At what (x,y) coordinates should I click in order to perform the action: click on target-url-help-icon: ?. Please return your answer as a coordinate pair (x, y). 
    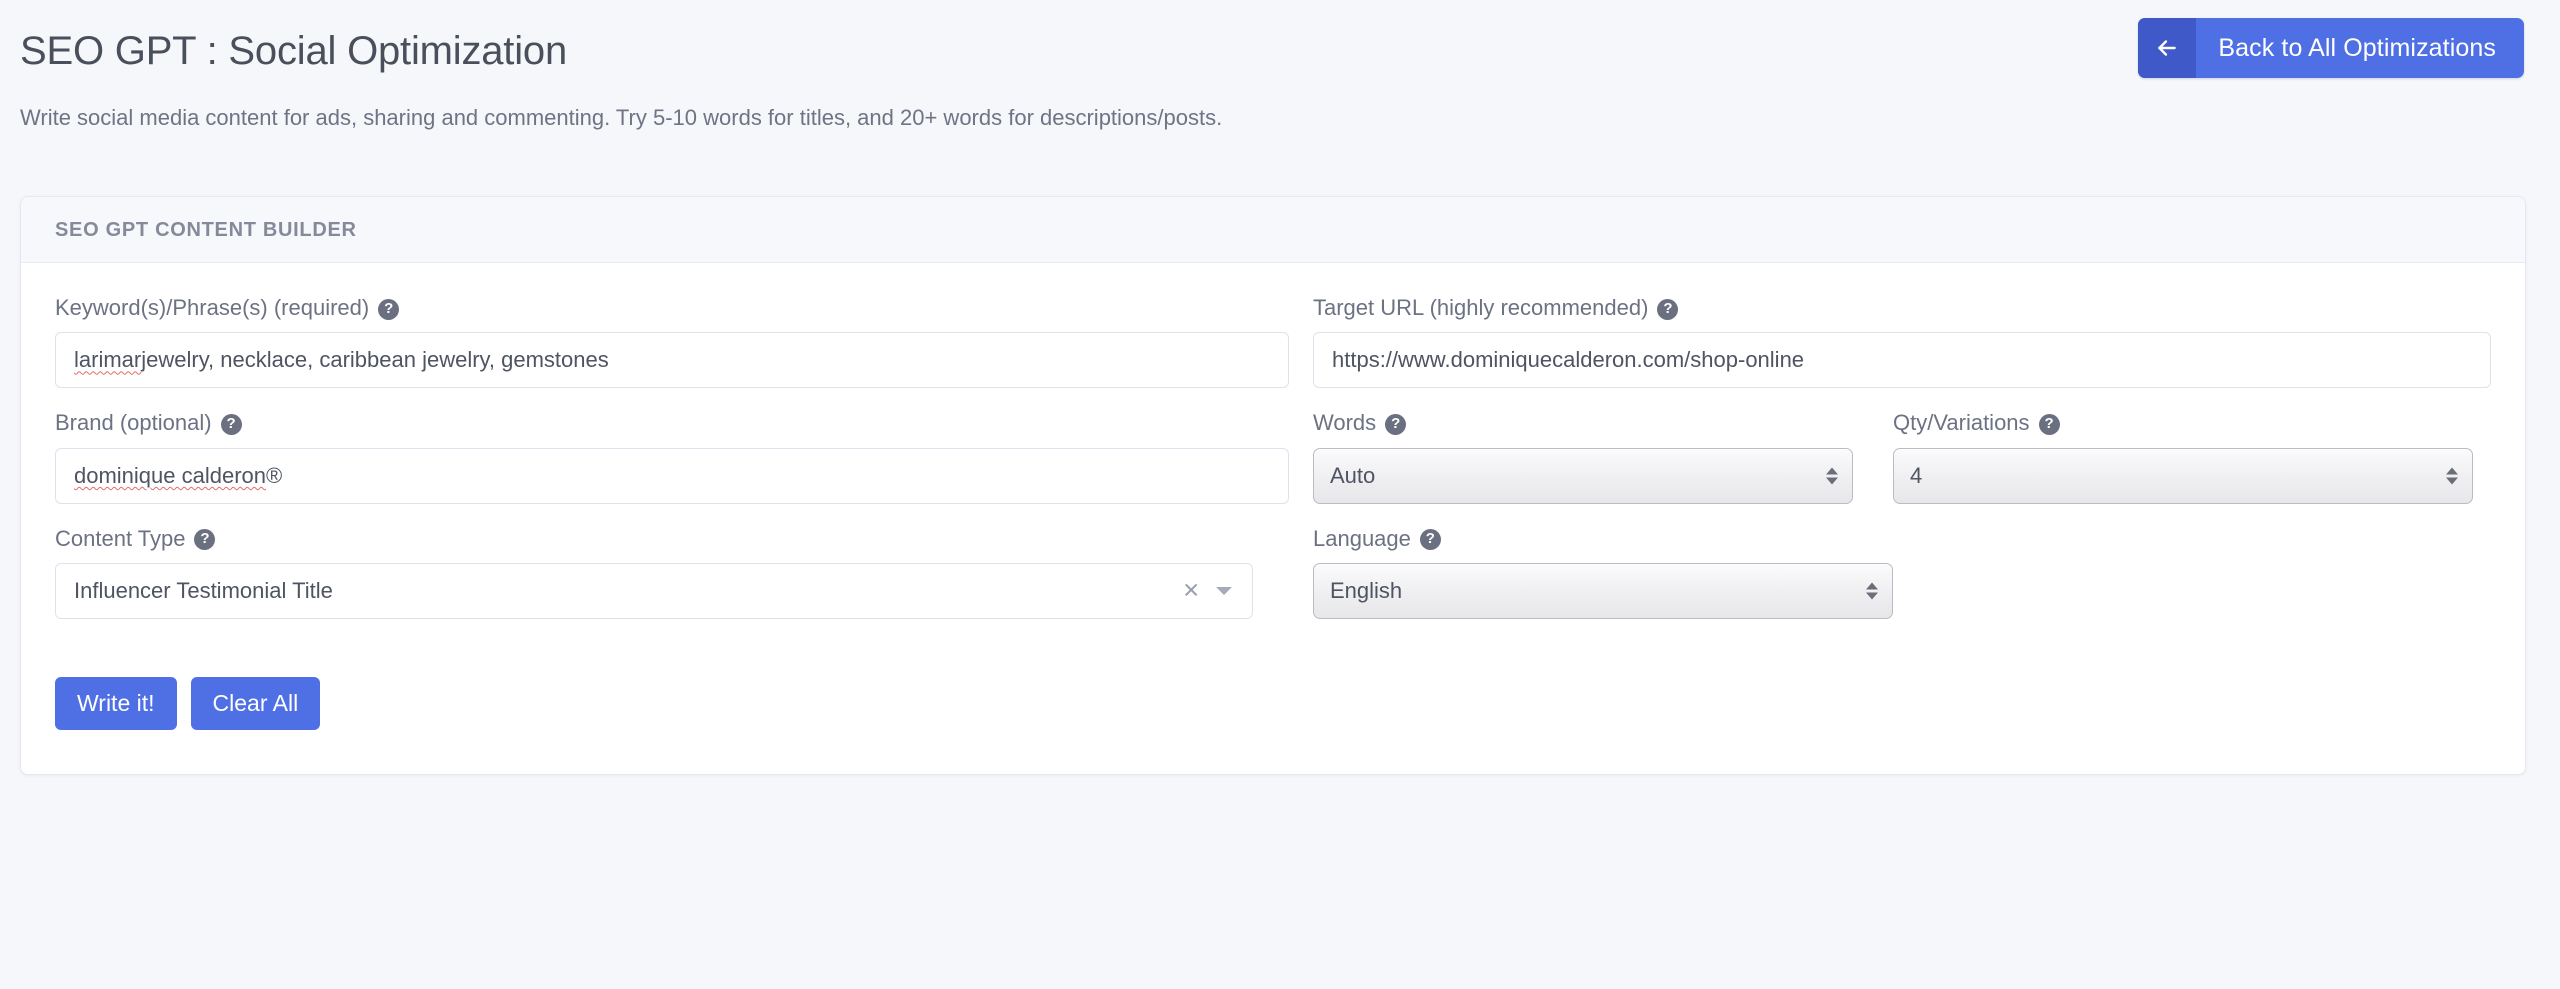
    Looking at the image, I should click on (1668, 309).